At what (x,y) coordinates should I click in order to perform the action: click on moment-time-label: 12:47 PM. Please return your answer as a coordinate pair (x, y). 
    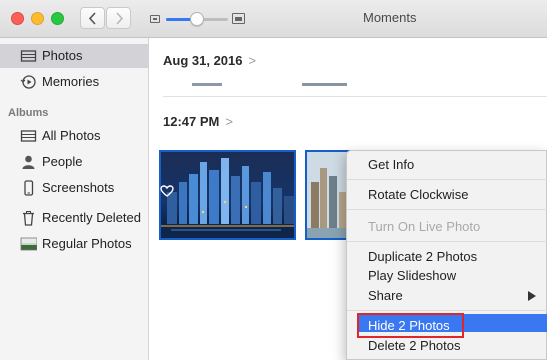
    Looking at the image, I should click on (191, 121).